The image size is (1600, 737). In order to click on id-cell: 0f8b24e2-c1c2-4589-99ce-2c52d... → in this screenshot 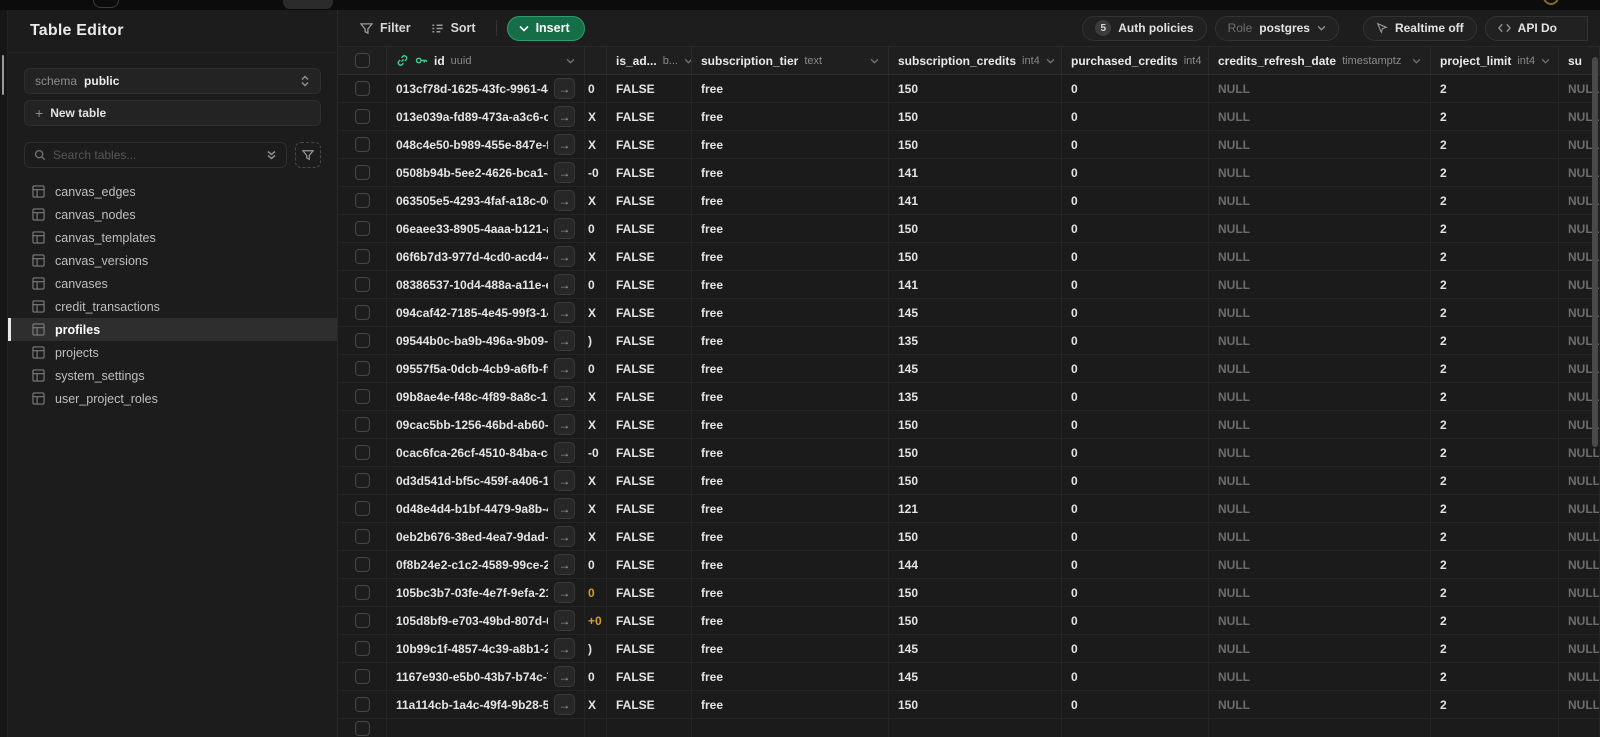, I will do `click(486, 564)`.